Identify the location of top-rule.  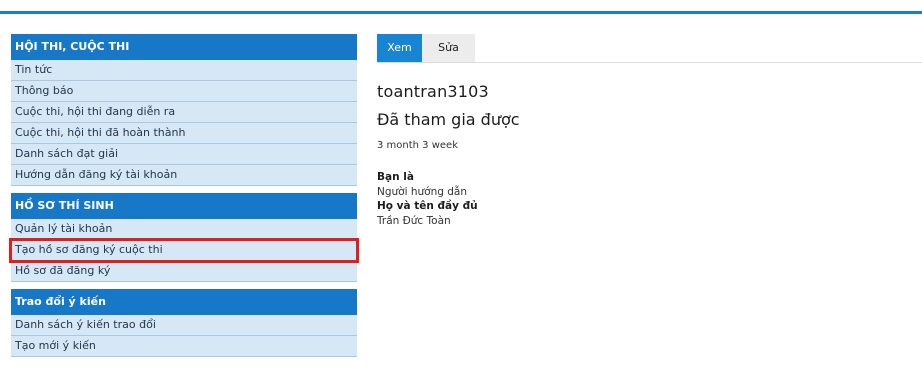
(461, 12).